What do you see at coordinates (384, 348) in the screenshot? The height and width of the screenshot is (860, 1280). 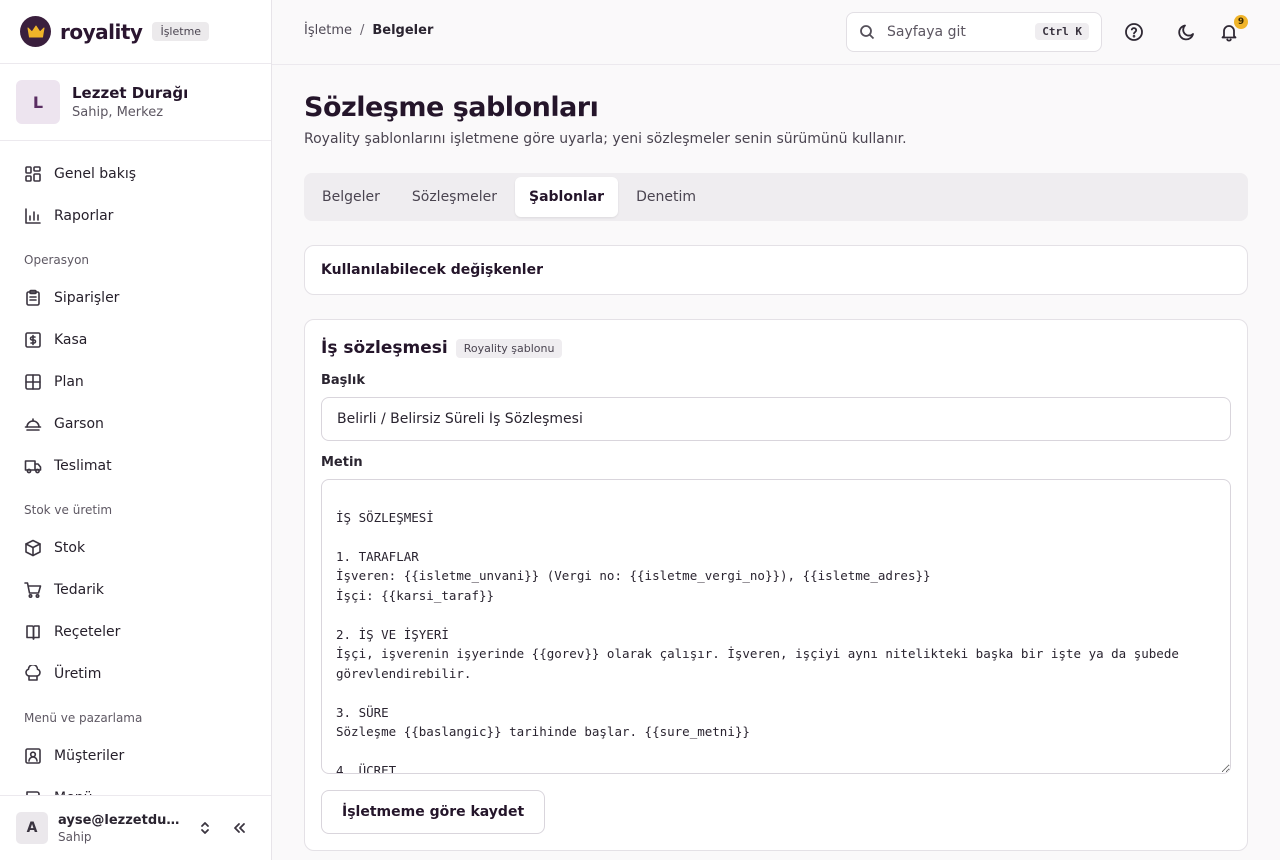 I see `template-title: İş sözleşmesi` at bounding box center [384, 348].